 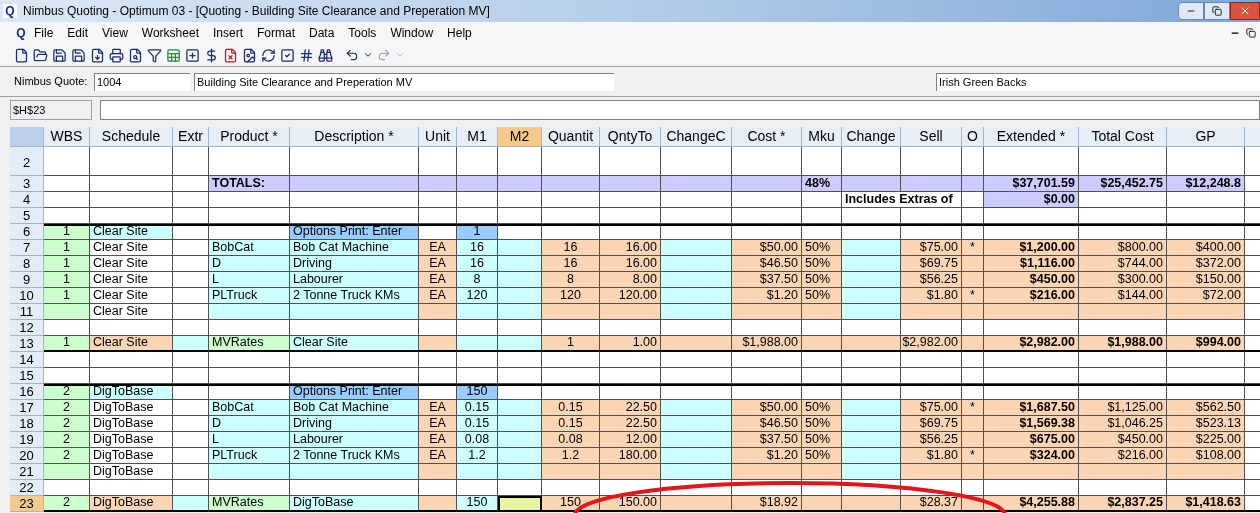 What do you see at coordinates (1206, 184) in the screenshot?
I see `table-cell: $12,248.8` at bounding box center [1206, 184].